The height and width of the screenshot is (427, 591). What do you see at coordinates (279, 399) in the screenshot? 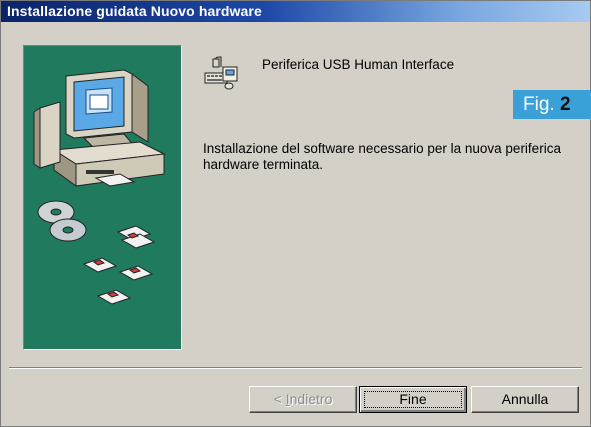
I see `back-button-prefix: <` at bounding box center [279, 399].